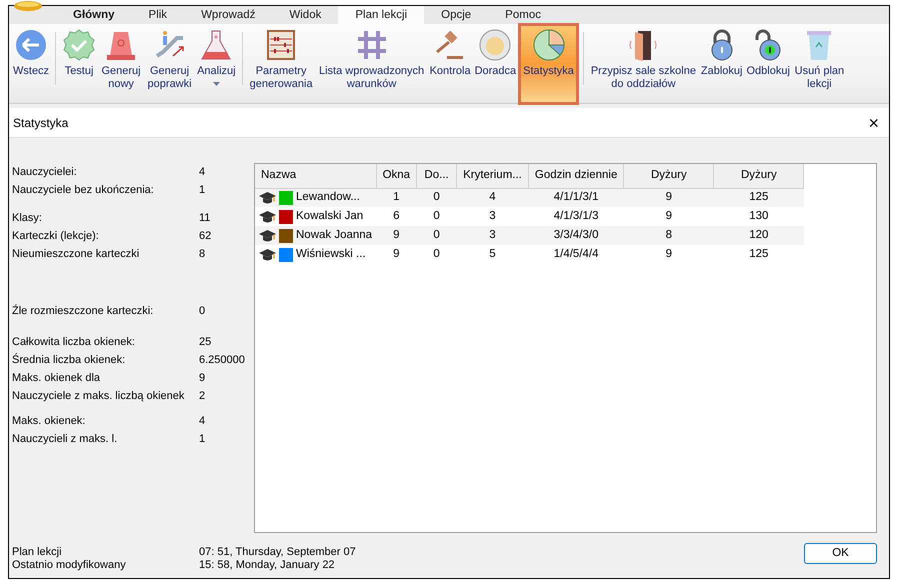 This screenshot has height=586, width=898. What do you see at coordinates (576, 254) in the screenshot?
I see `table-cell: 1/4/5/4/4` at bounding box center [576, 254].